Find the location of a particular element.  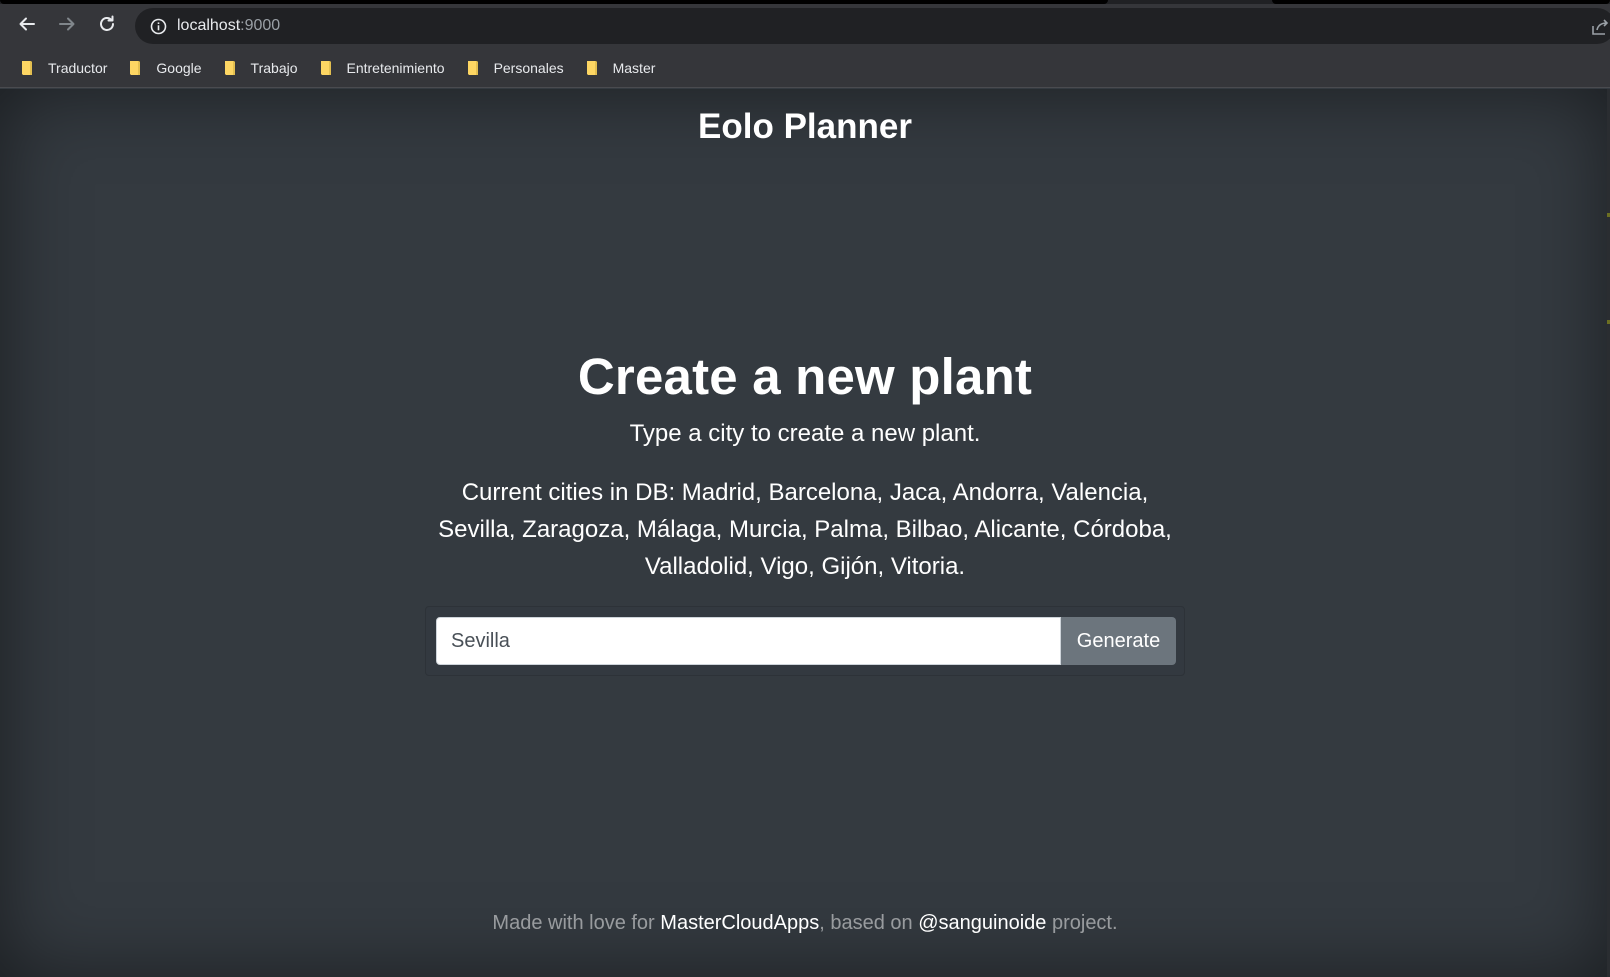

bookmark-folder-master: Master is located at coordinates (622, 68).